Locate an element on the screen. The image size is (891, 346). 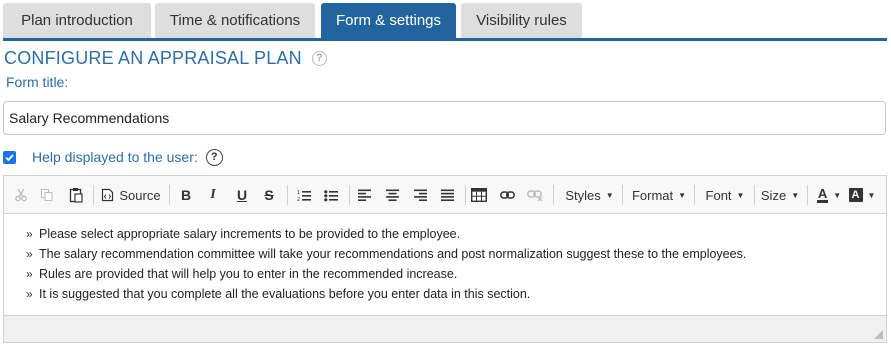
underline-button: U is located at coordinates (242, 195).